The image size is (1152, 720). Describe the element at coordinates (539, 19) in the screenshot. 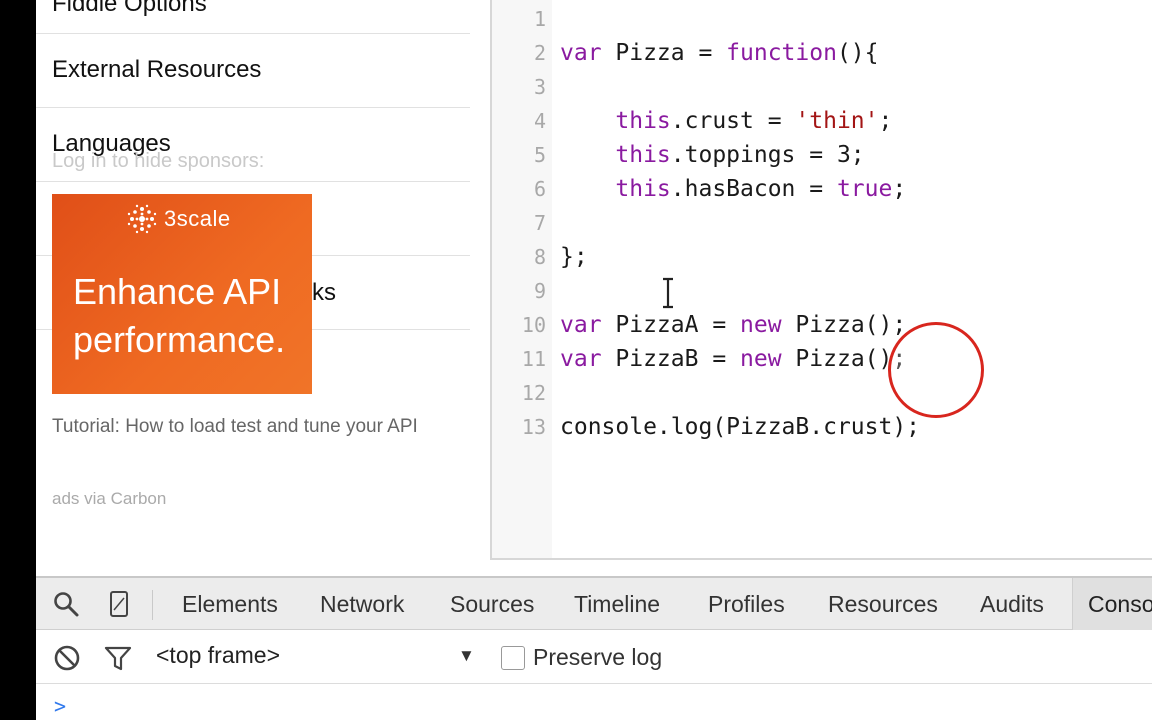

I see `line-number: 1` at that location.